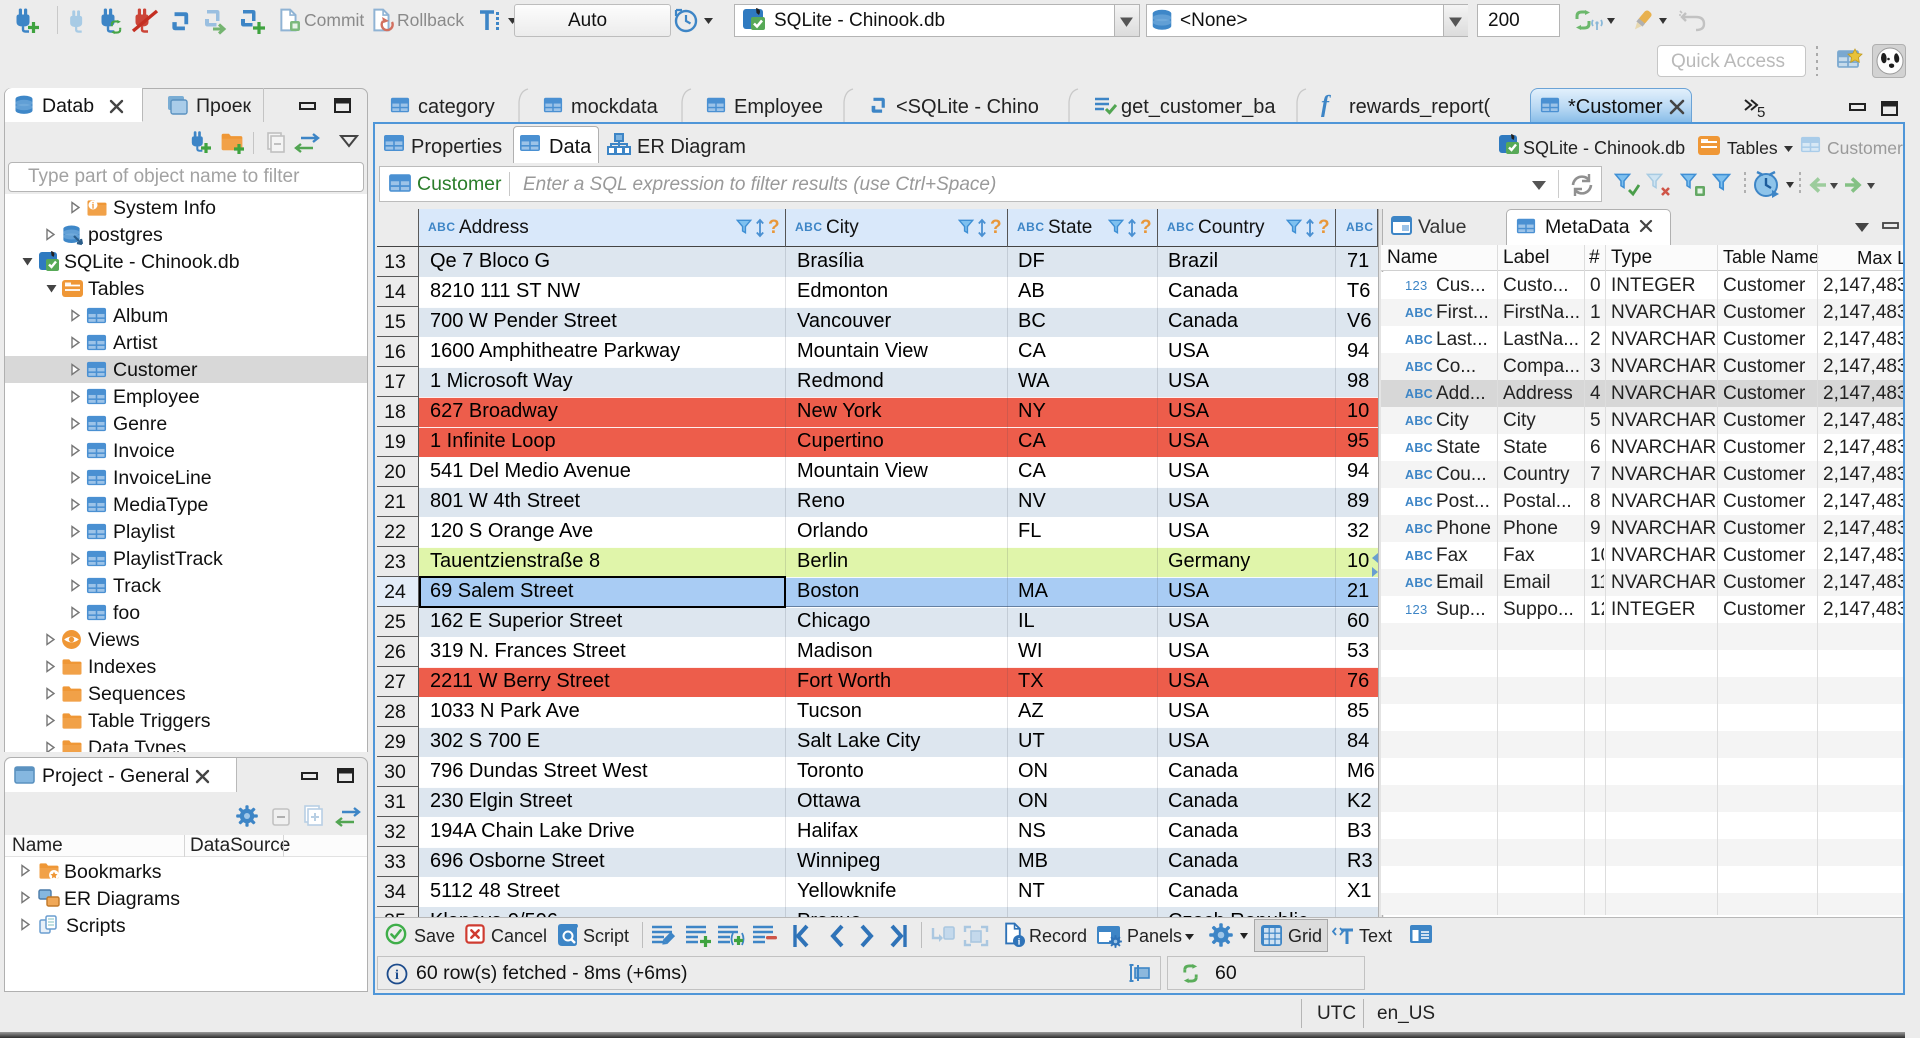 The height and width of the screenshot is (1038, 1920). Describe the element at coordinates (397, 975) in the screenshot. I see `svg-text: i` at that location.